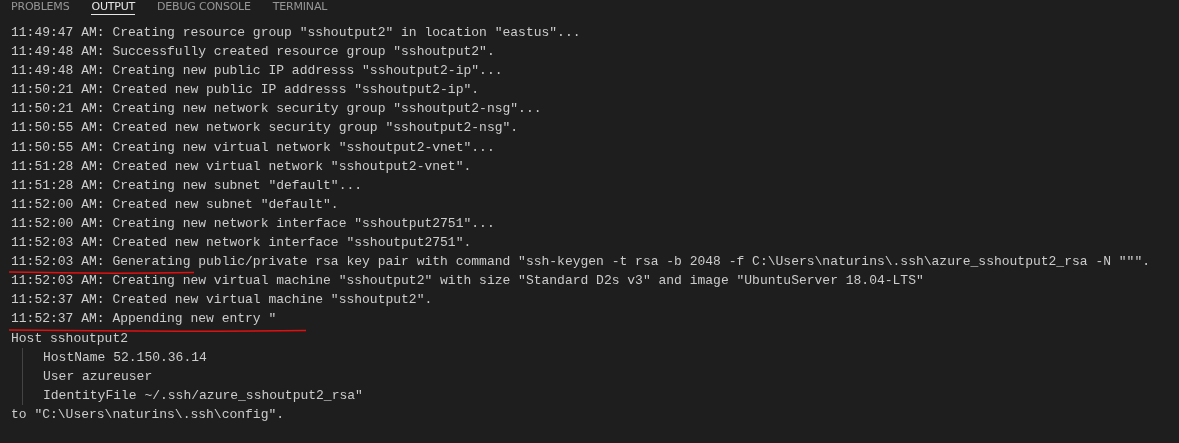  What do you see at coordinates (70, 338) in the screenshot?
I see `log-line: Host sshoutput2` at bounding box center [70, 338].